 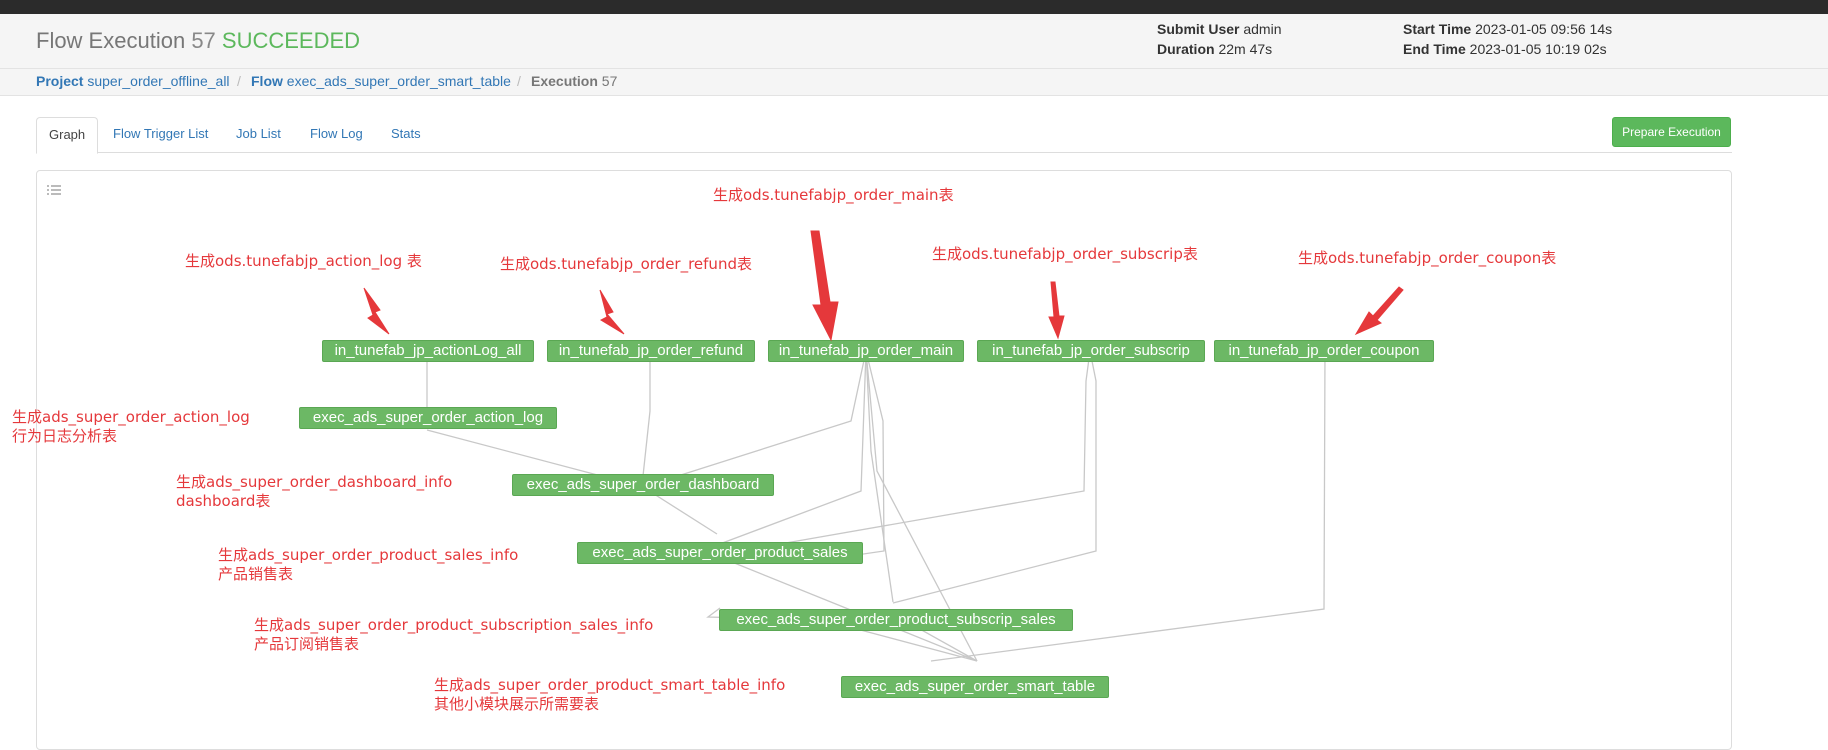 What do you see at coordinates (883, 286) in the screenshot?
I see `annotation-arrows` at bounding box center [883, 286].